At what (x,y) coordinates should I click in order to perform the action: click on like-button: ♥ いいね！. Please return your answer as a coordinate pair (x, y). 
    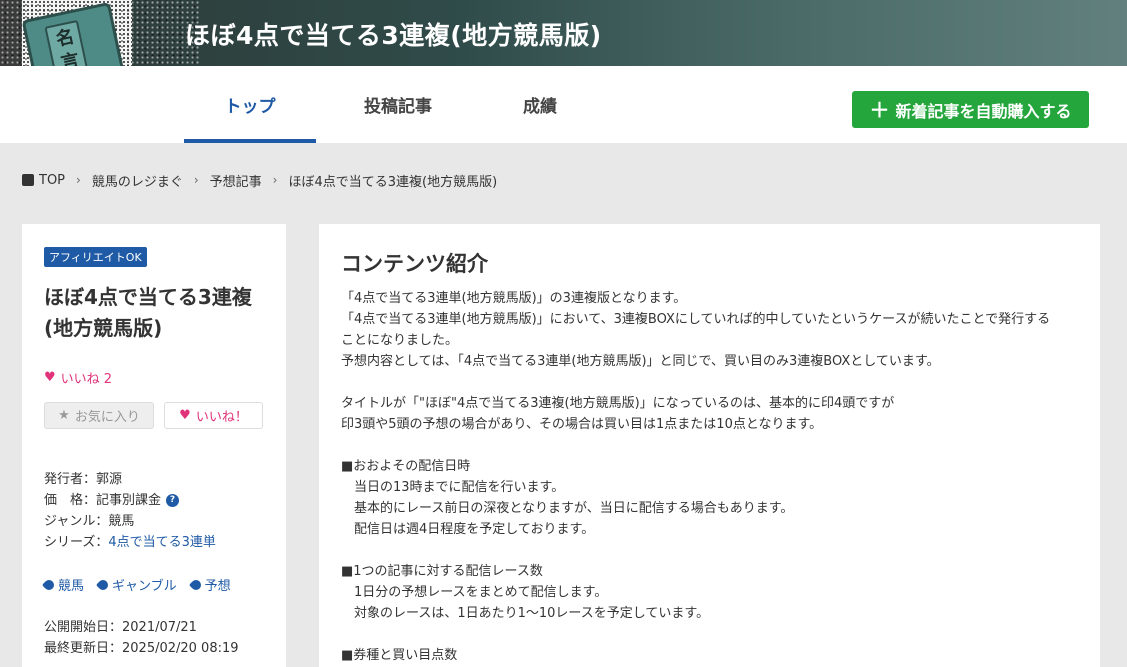
    Looking at the image, I should click on (213, 415).